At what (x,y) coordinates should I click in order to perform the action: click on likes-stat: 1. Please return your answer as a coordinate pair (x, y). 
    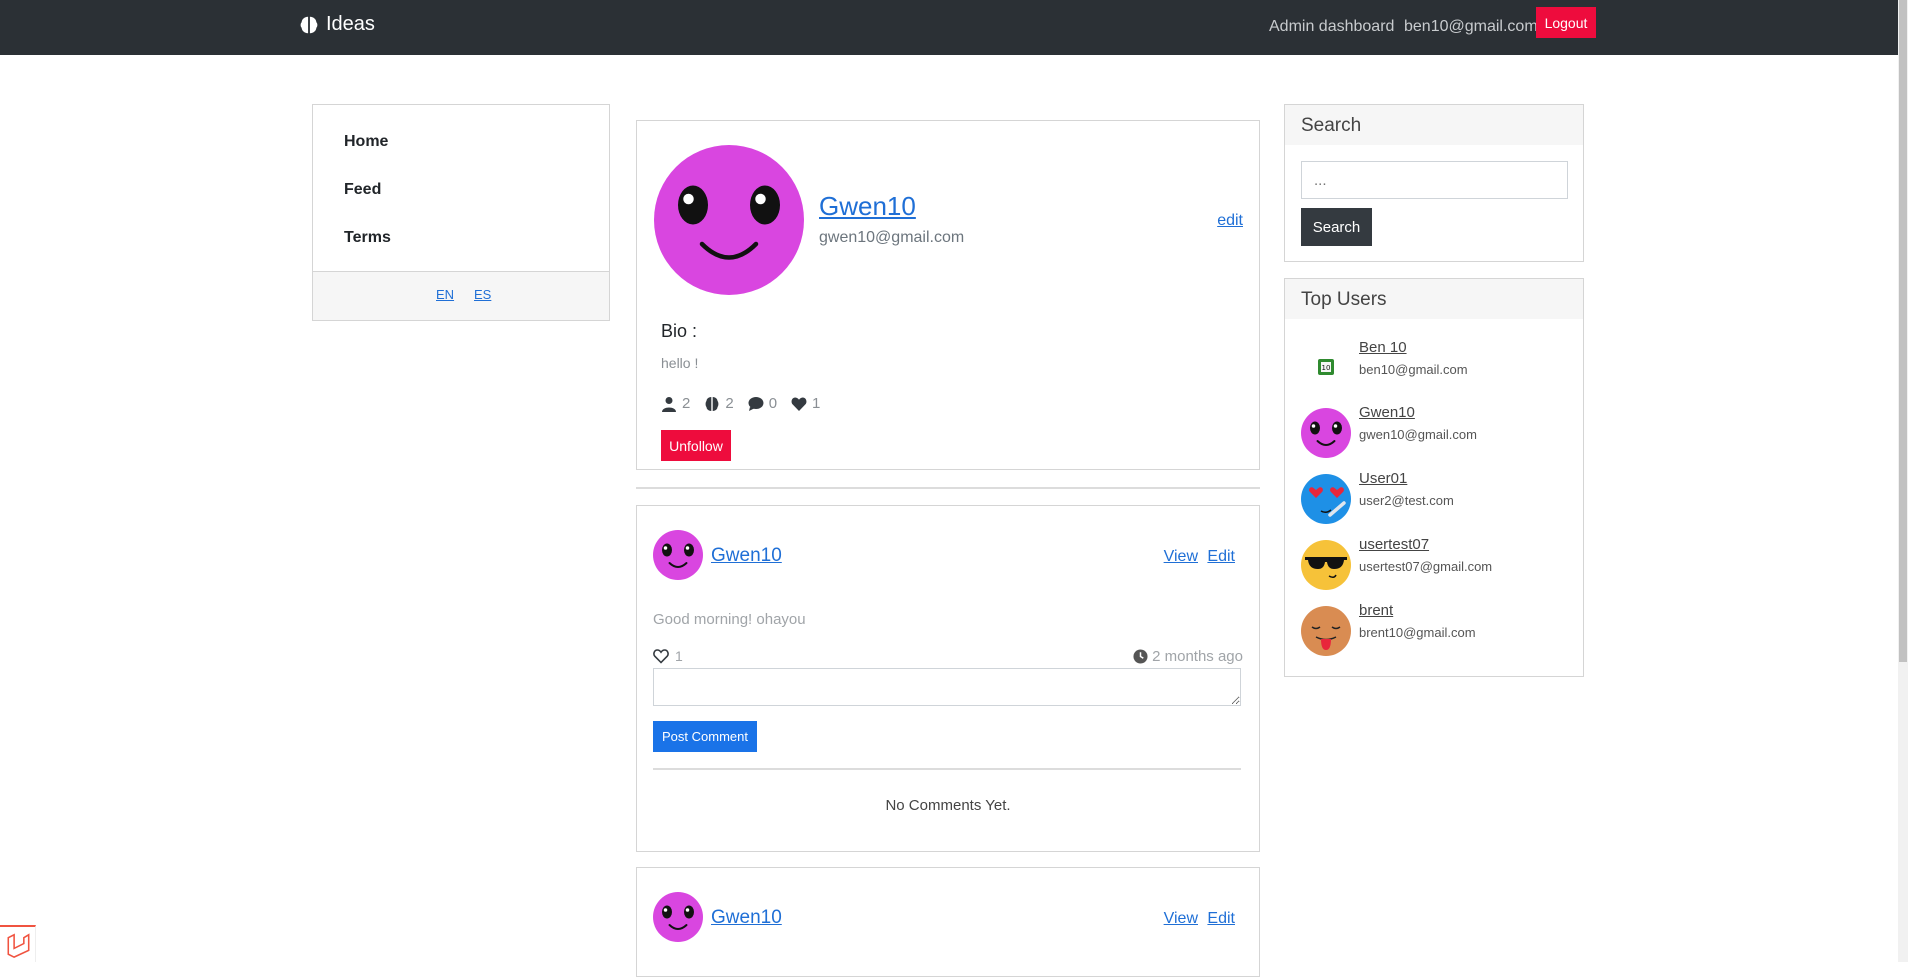
    Looking at the image, I should click on (805, 403).